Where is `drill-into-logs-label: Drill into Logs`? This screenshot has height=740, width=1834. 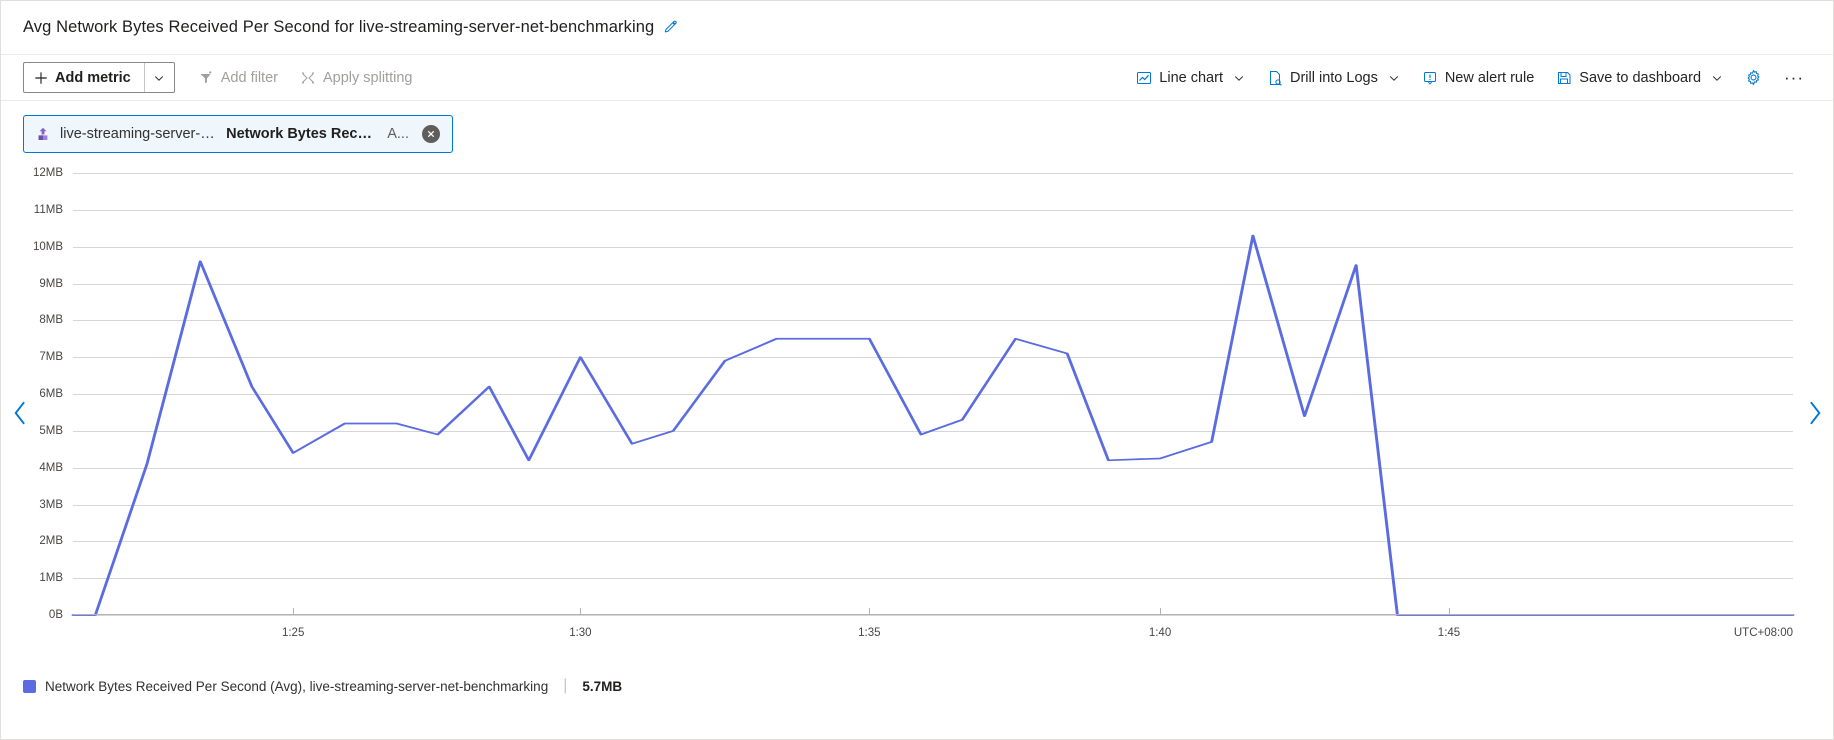
drill-into-logs-label: Drill into Logs is located at coordinates (1333, 77).